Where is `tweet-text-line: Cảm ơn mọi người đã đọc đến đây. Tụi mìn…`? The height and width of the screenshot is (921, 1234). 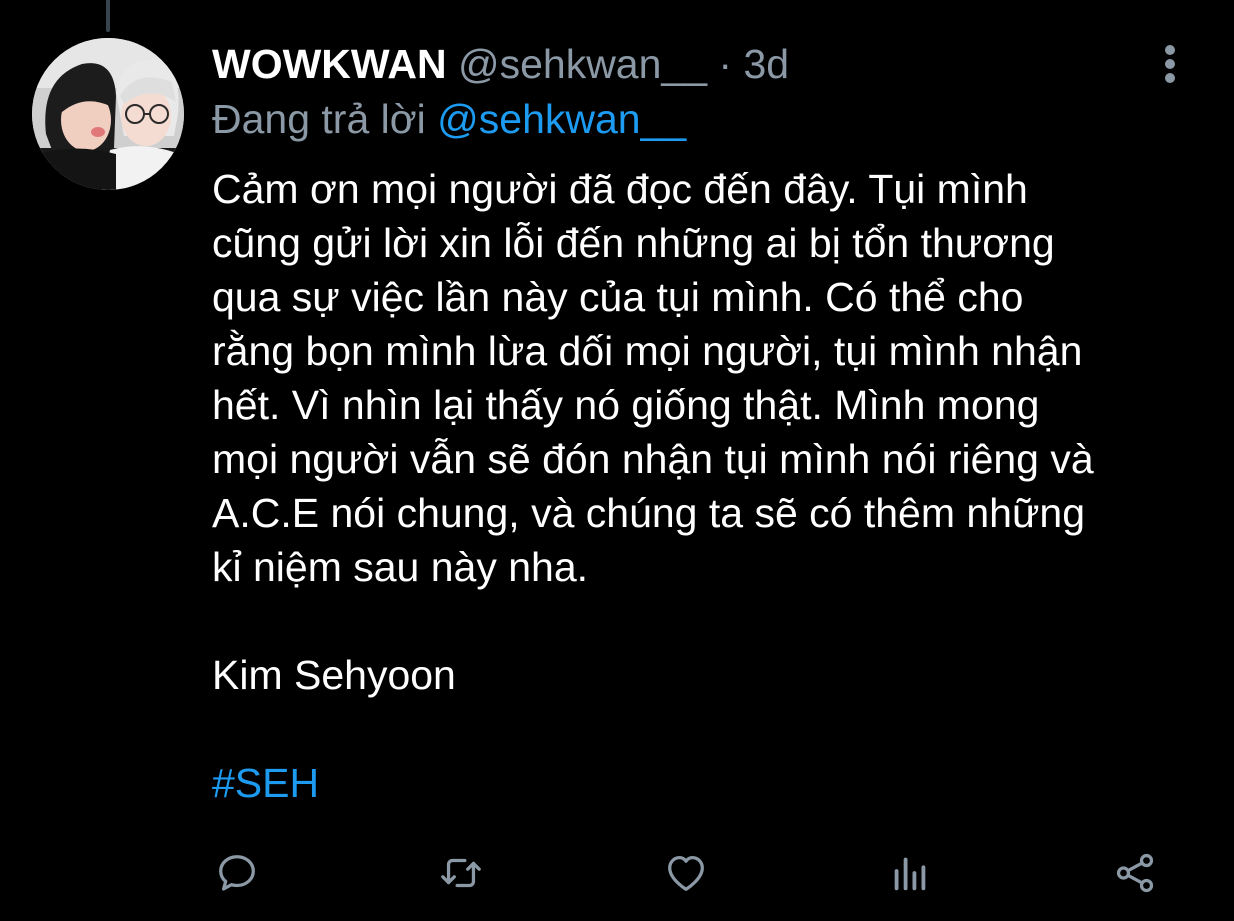
tweet-text-line: Cảm ơn mọi người đã đọc đến đây. Tụi mìn… is located at coordinates (620, 189).